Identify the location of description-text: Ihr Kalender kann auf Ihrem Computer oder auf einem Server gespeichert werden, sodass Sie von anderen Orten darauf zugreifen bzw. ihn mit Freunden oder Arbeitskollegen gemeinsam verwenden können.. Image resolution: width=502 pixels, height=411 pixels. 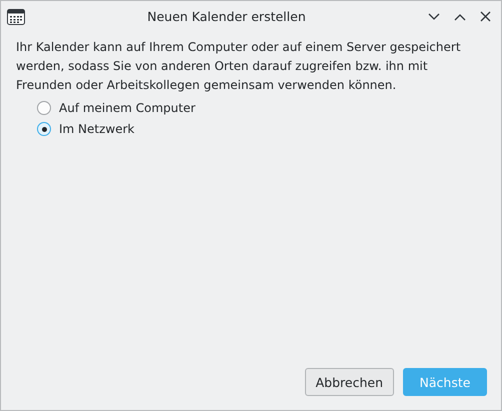
(239, 66).